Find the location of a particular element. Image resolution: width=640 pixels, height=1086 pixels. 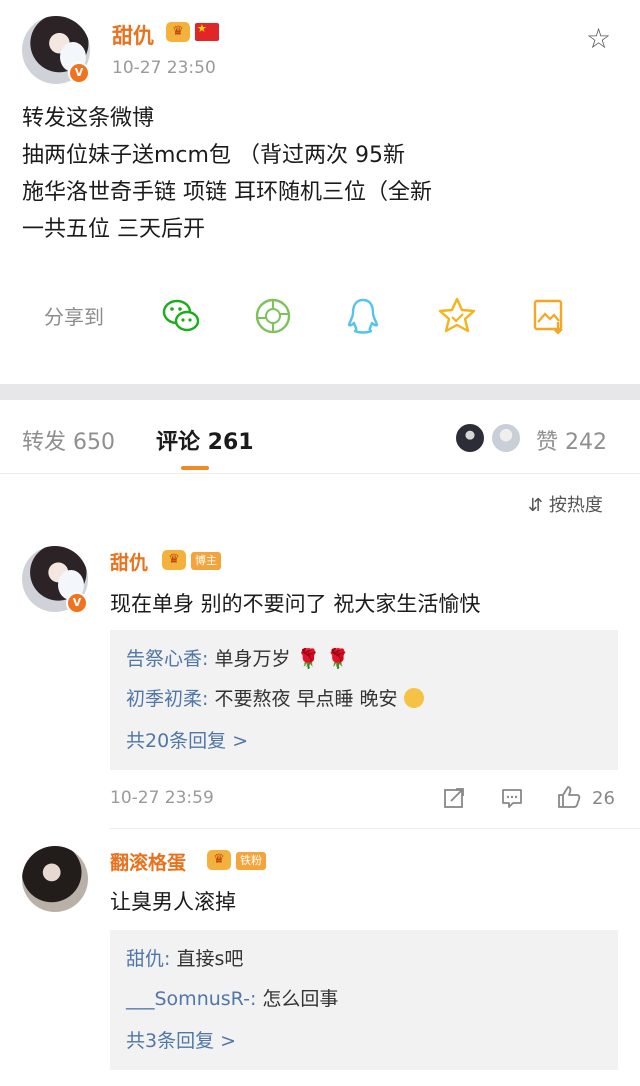

reply-text: 直接s吧 is located at coordinates (210, 959).